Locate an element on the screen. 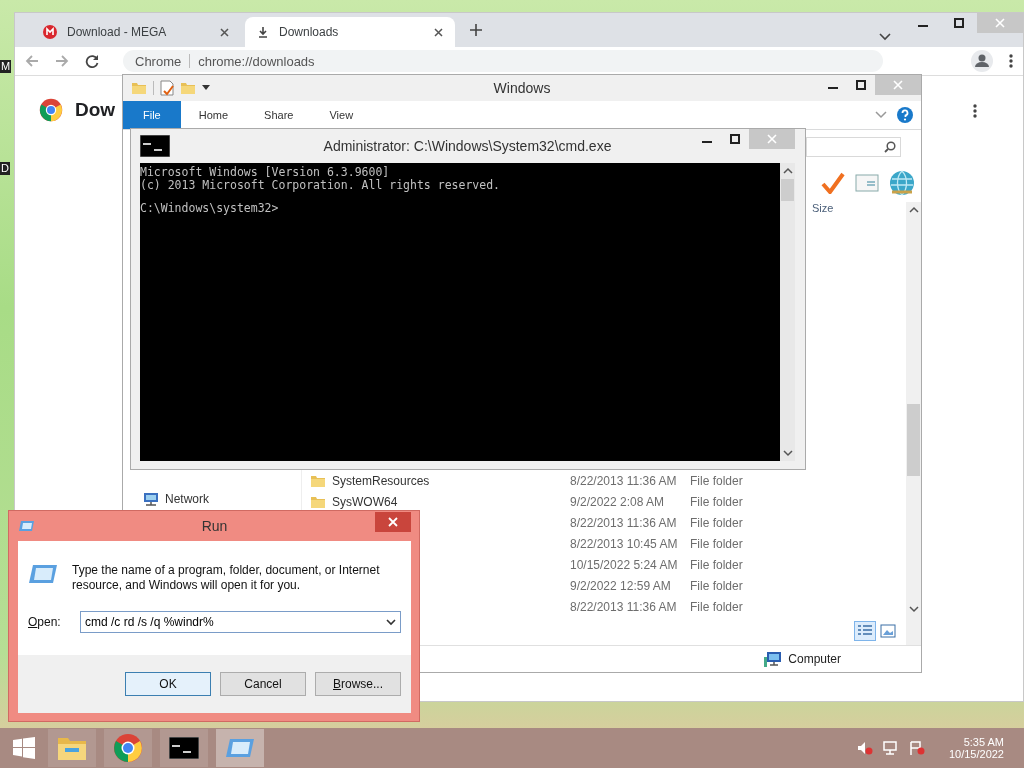 This screenshot has height=768, width=1024. close-button is located at coordinates (393, 522).